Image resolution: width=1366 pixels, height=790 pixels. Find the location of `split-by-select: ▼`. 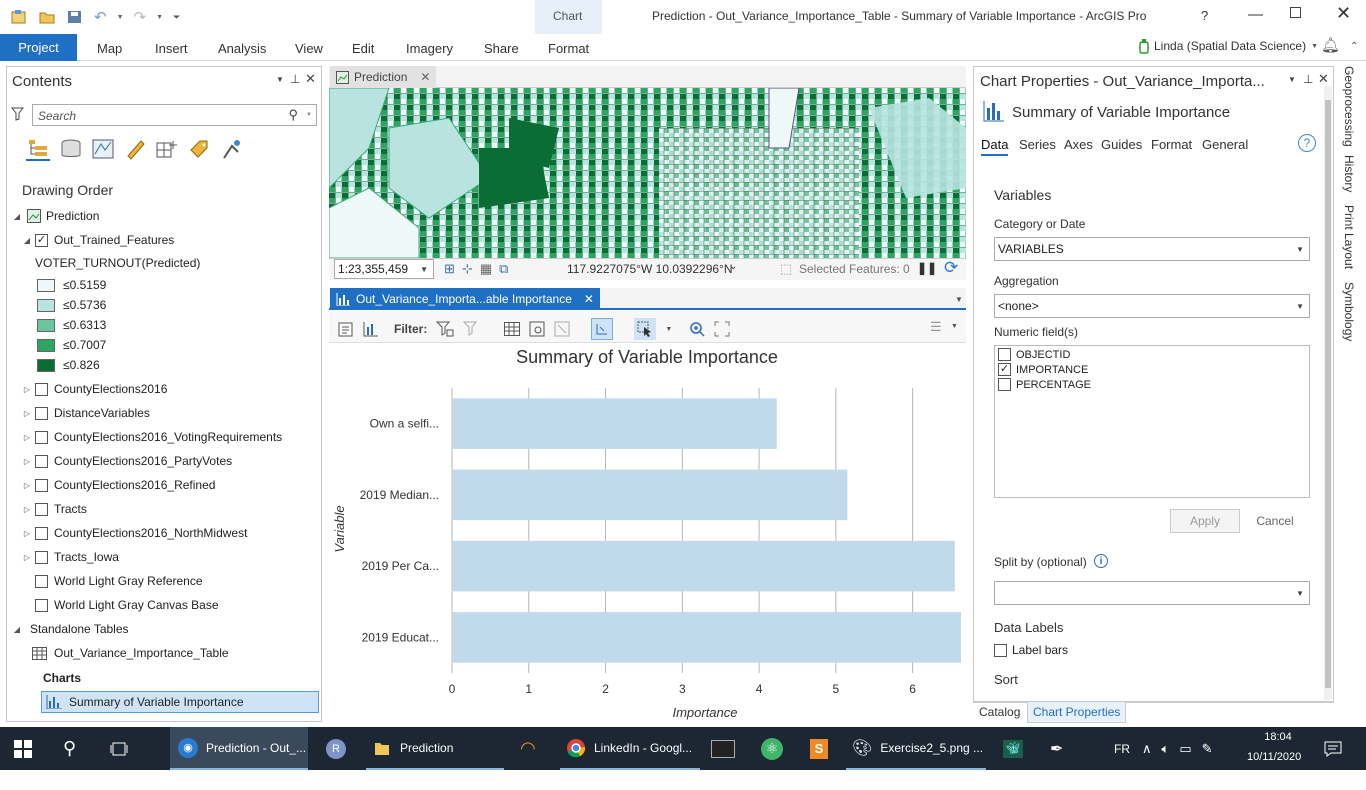

split-by-select: ▼ is located at coordinates (1152, 593).